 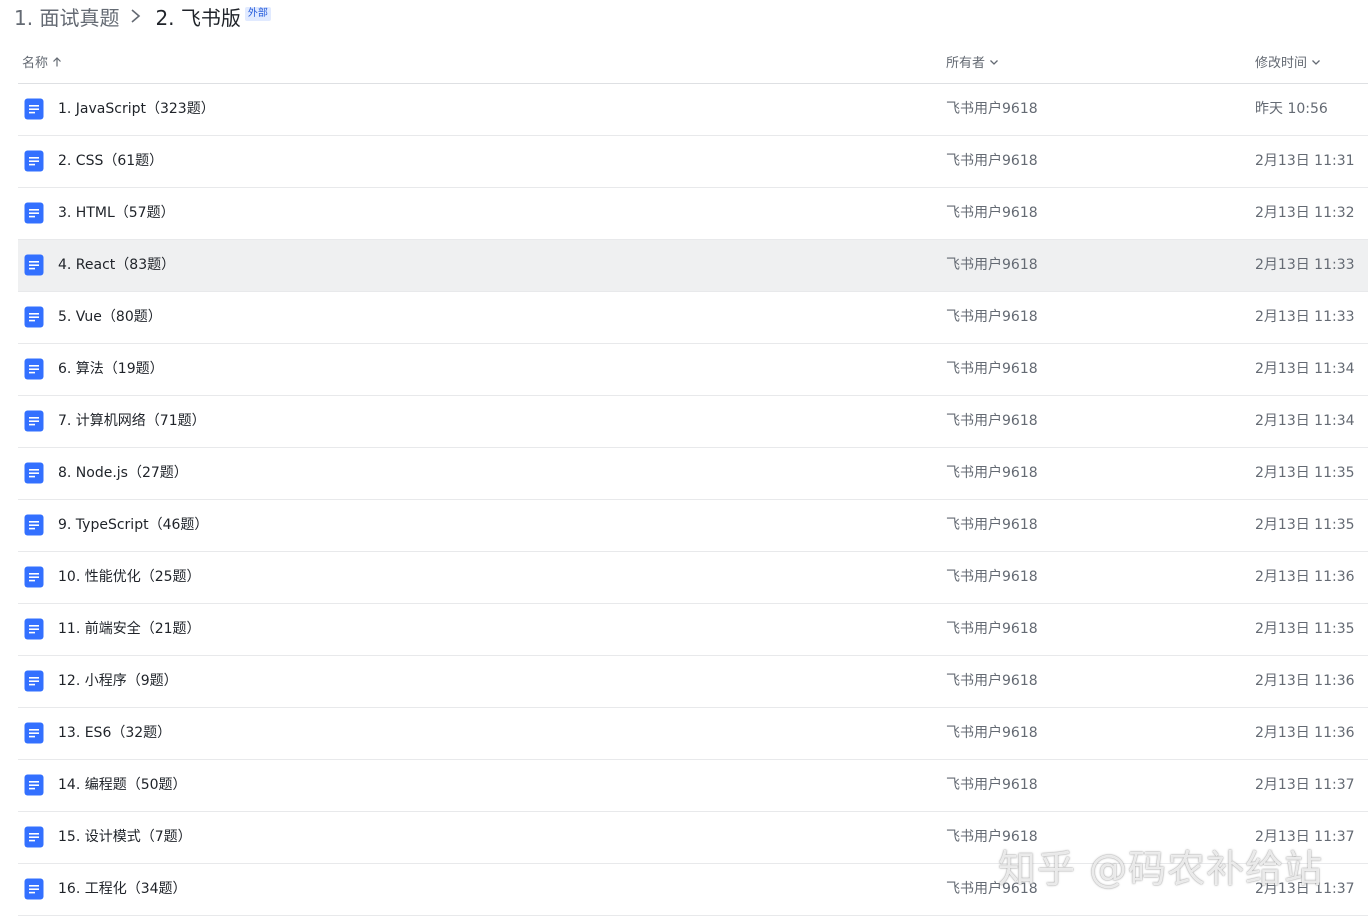 I want to click on column-header-modified: 修改时间, so click(x=1288, y=61).